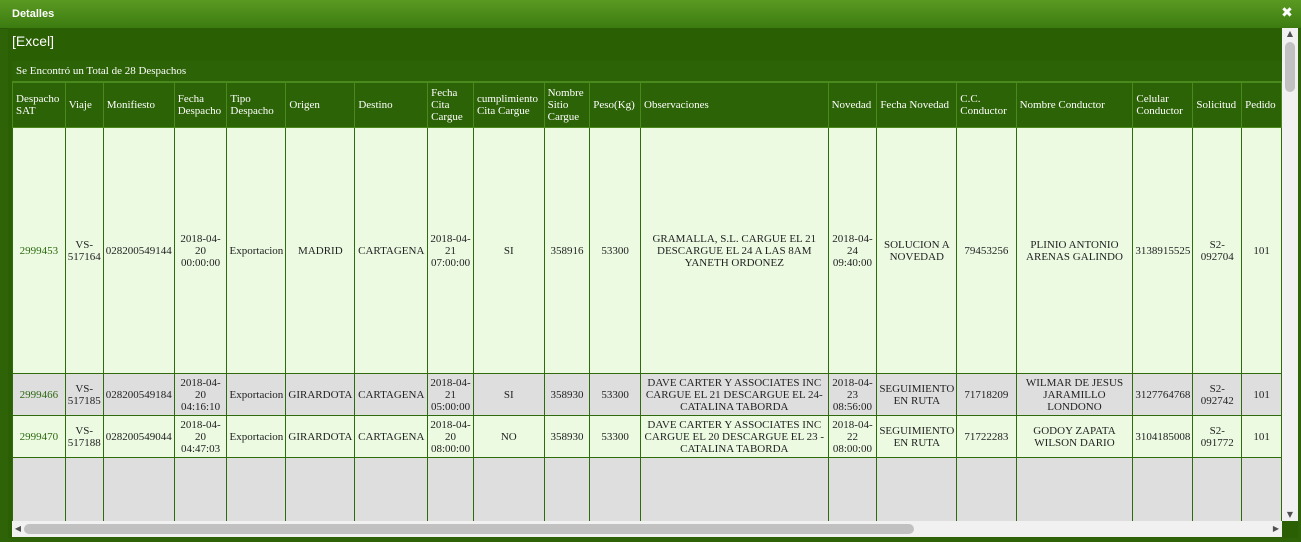  What do you see at coordinates (469, 529) in the screenshot?
I see `horizontal-scroll-thumb` at bounding box center [469, 529].